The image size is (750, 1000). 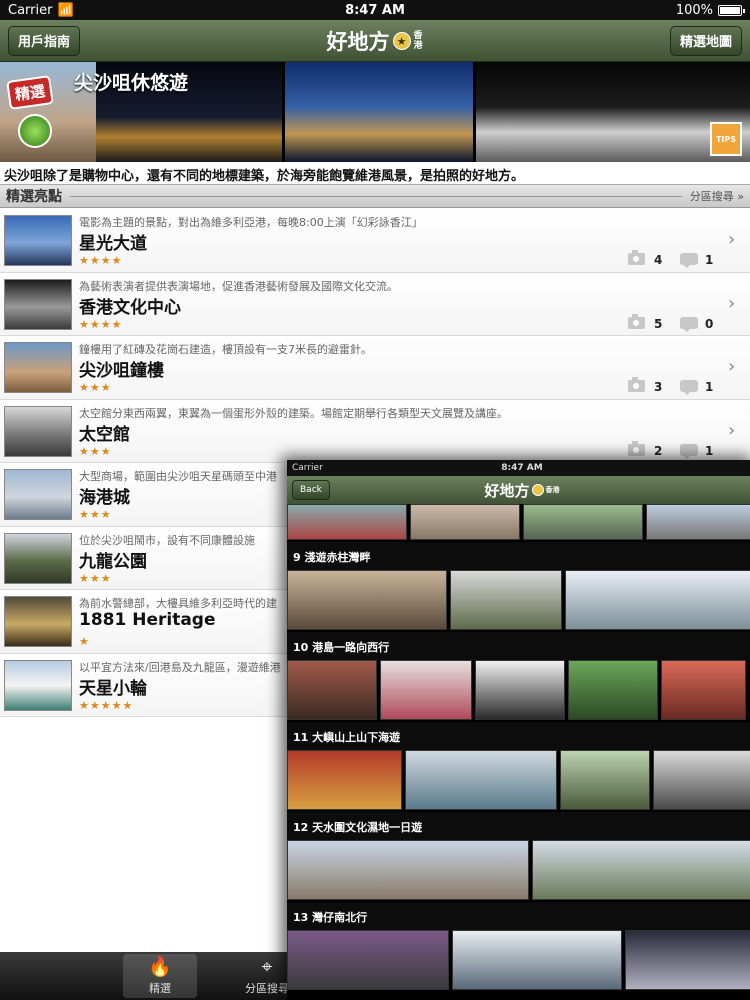 I want to click on tab-featured-label: 精選, so click(x=160, y=988).